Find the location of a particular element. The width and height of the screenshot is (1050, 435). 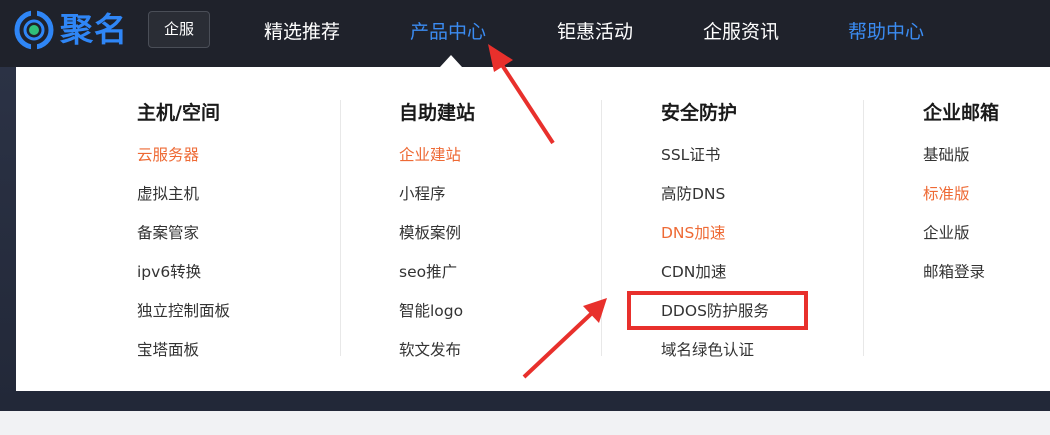

nav-news: 企服资讯 is located at coordinates (741, 30).